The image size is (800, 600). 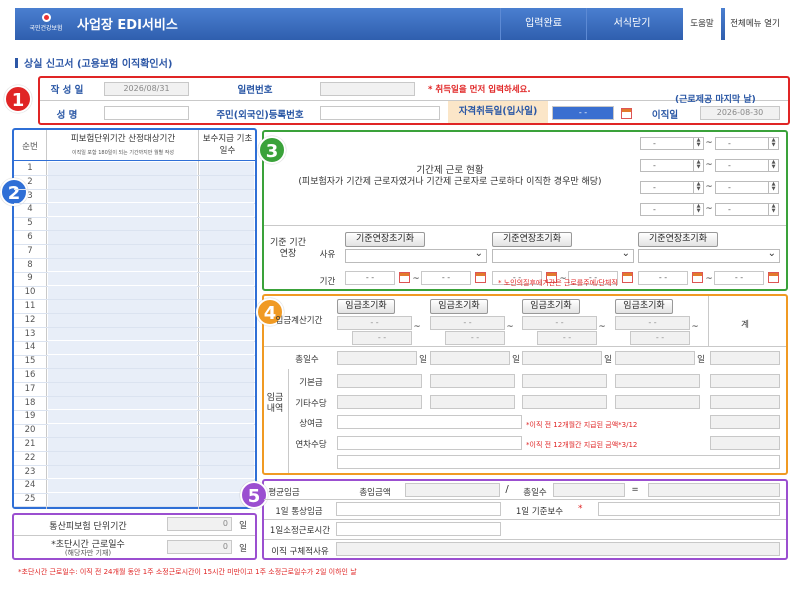 What do you see at coordinates (745, 358) in the screenshot?
I see `wage-days-total` at bounding box center [745, 358].